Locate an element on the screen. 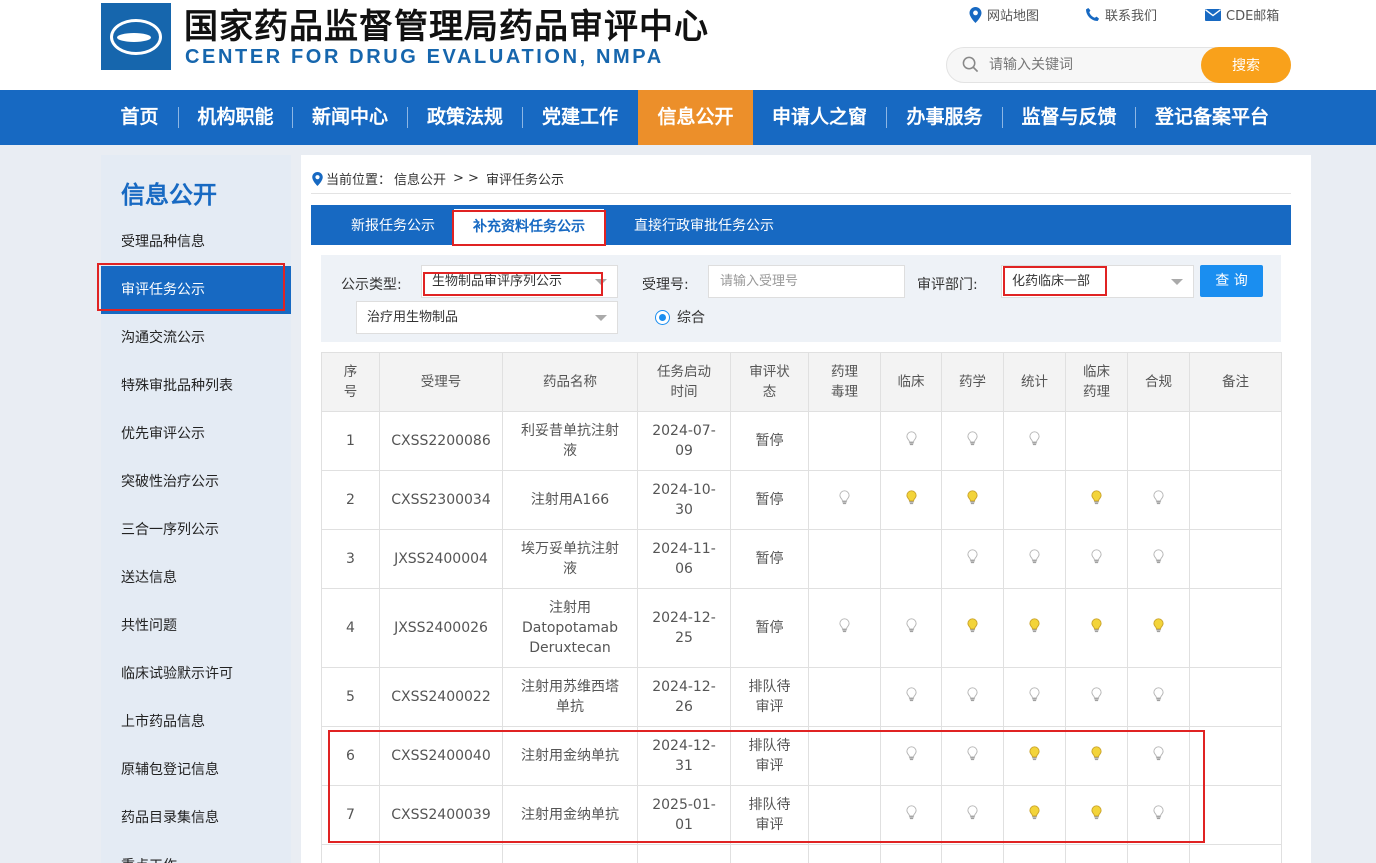 The image size is (1376, 863). search-icon is located at coordinates (970, 64).